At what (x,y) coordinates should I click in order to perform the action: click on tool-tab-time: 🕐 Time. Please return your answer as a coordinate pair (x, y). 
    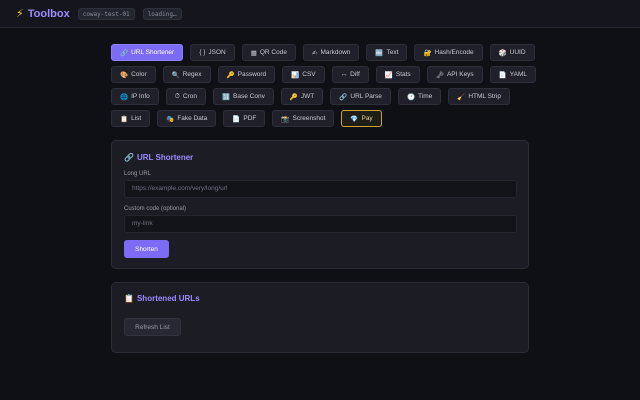
    Looking at the image, I should click on (419, 96).